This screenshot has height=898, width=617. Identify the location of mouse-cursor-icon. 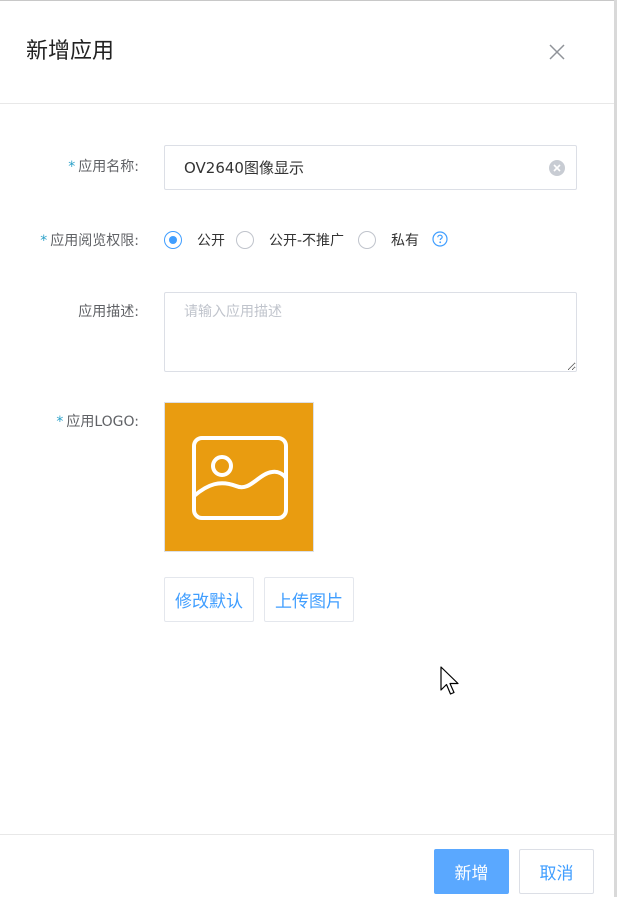
(449, 680).